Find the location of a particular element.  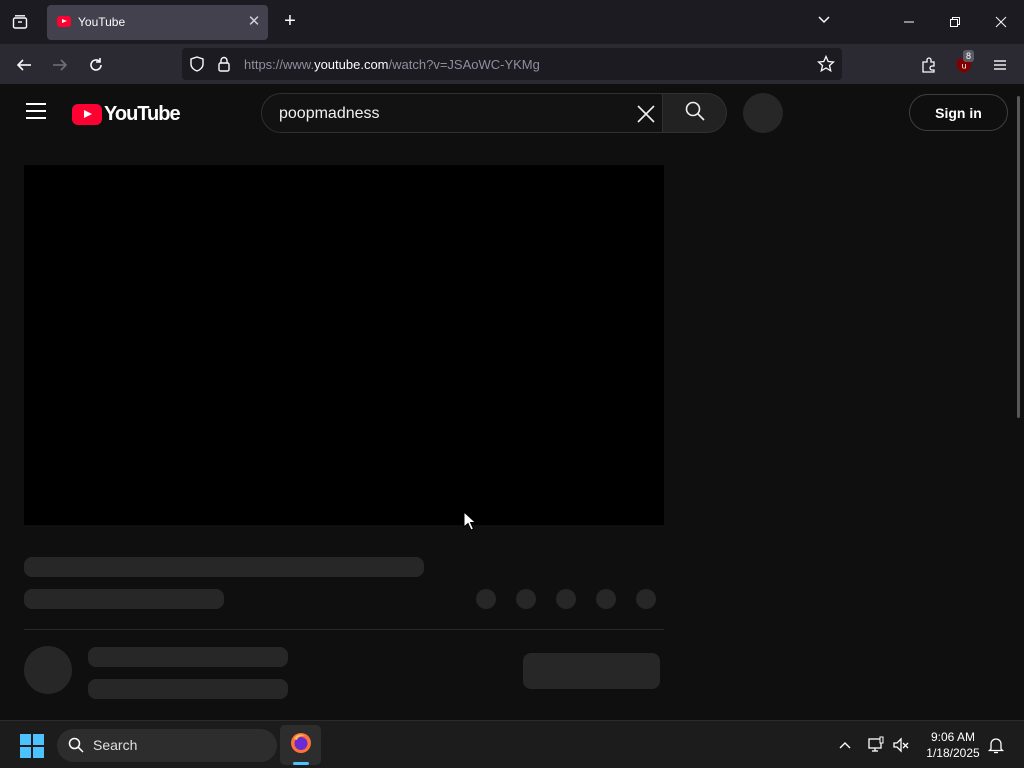

browser-tab: YouTube ✕ is located at coordinates (157, 22).